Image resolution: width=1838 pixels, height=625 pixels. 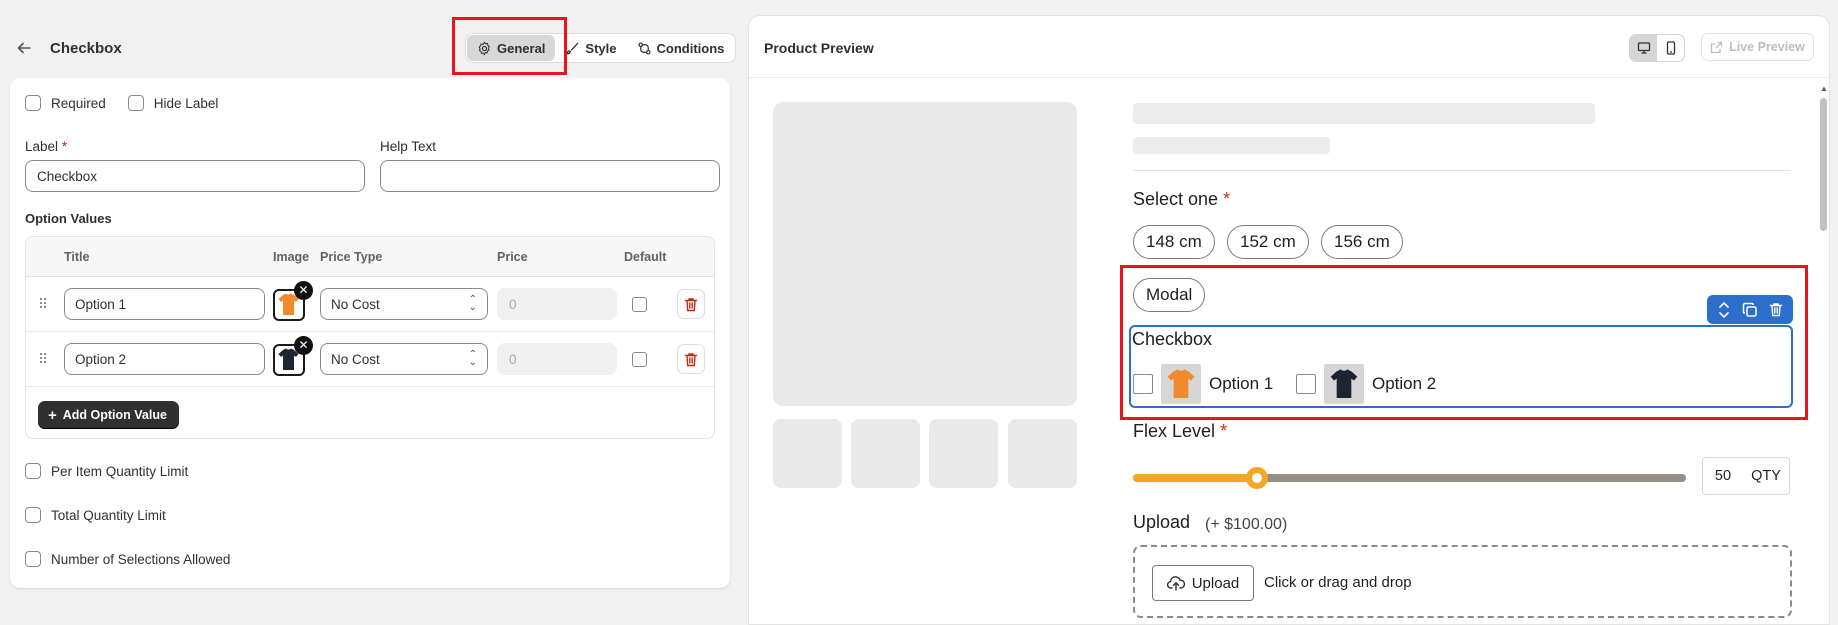 What do you see at coordinates (1462, 170) in the screenshot?
I see `divider` at bounding box center [1462, 170].